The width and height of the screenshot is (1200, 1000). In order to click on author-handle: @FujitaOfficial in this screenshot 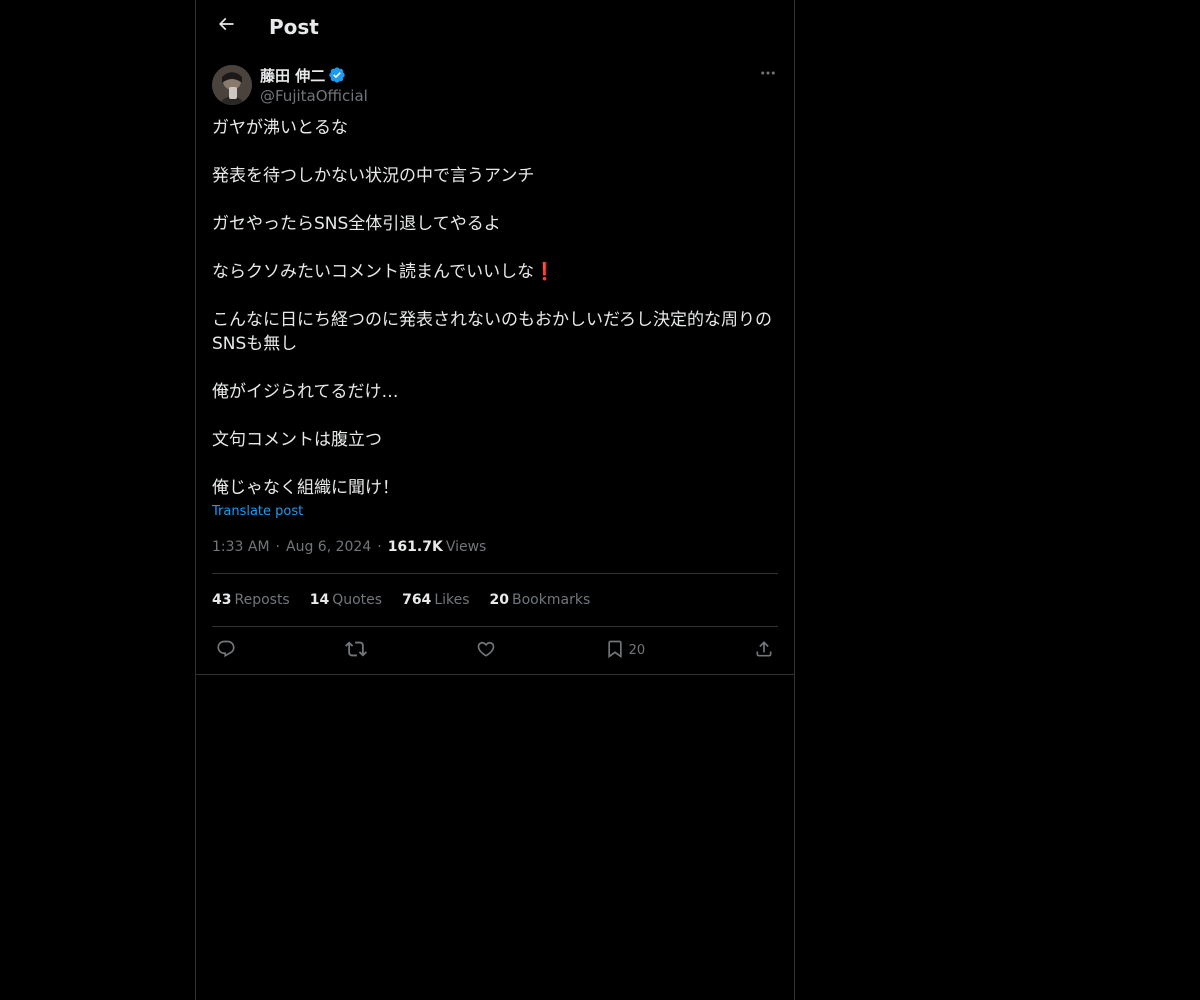, I will do `click(314, 96)`.